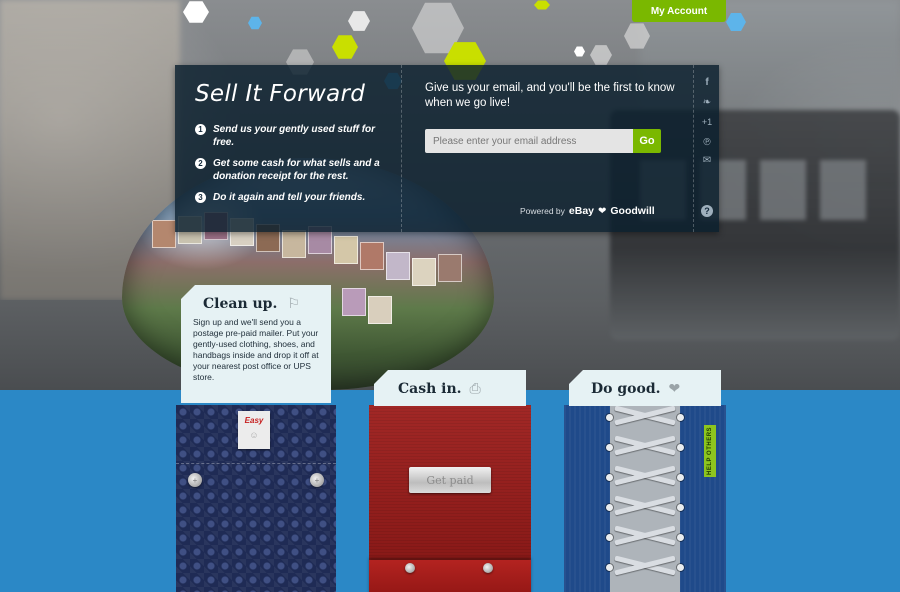  I want to click on do-good-card: Do good. ❤, so click(645, 388).